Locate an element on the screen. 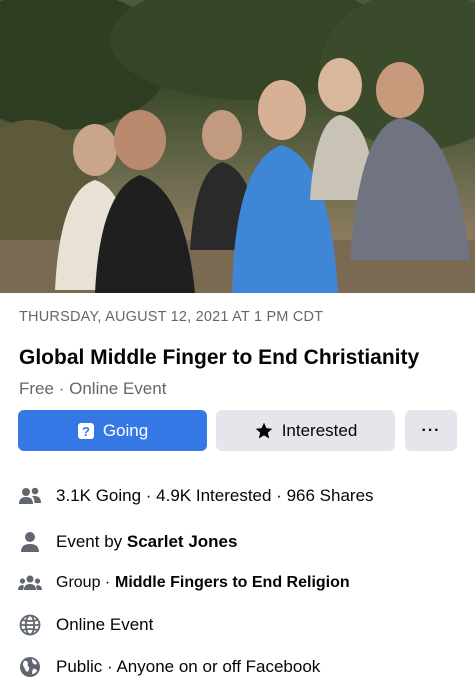 The image size is (475, 688). going-button: ? Going is located at coordinates (112, 430).